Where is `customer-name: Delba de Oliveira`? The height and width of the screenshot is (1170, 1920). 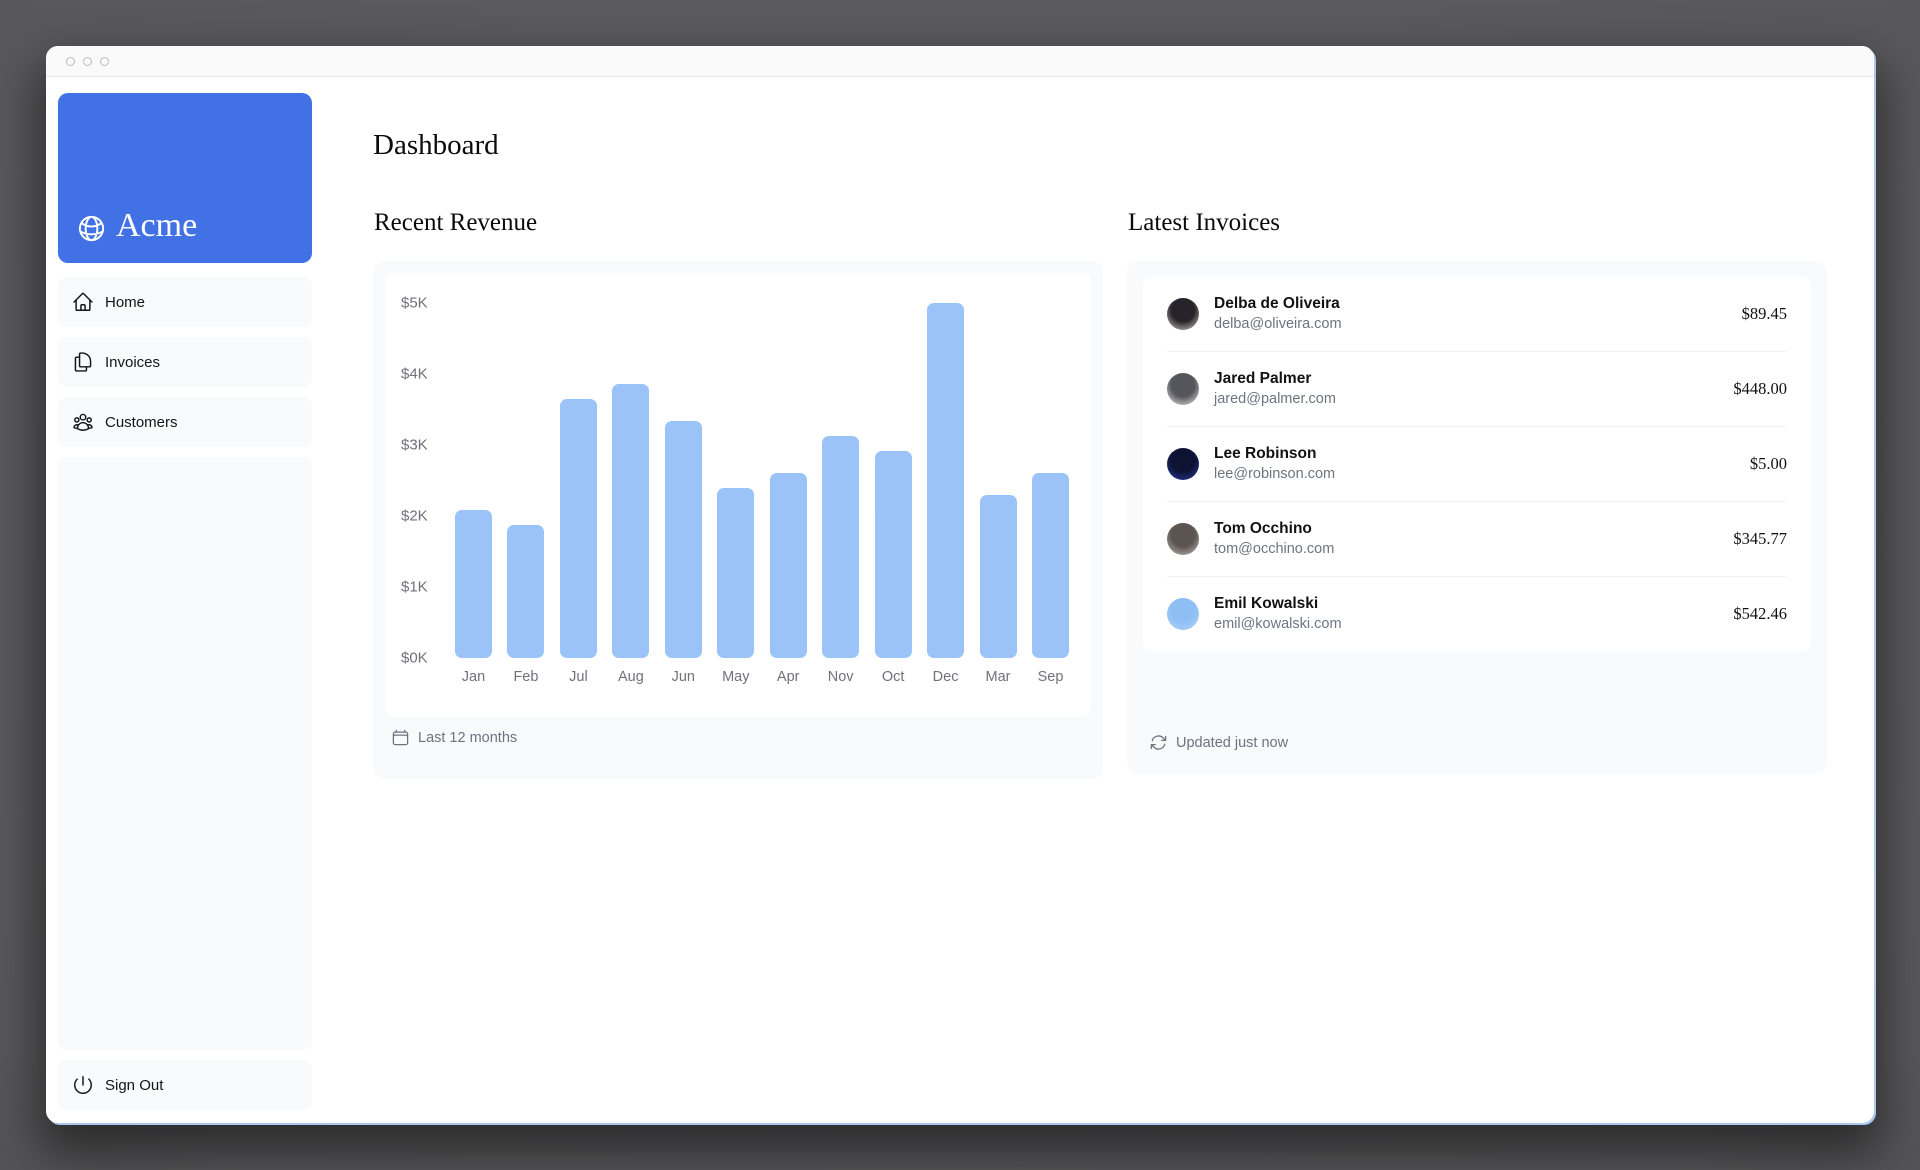 customer-name: Delba de Oliveira is located at coordinates (1277, 303).